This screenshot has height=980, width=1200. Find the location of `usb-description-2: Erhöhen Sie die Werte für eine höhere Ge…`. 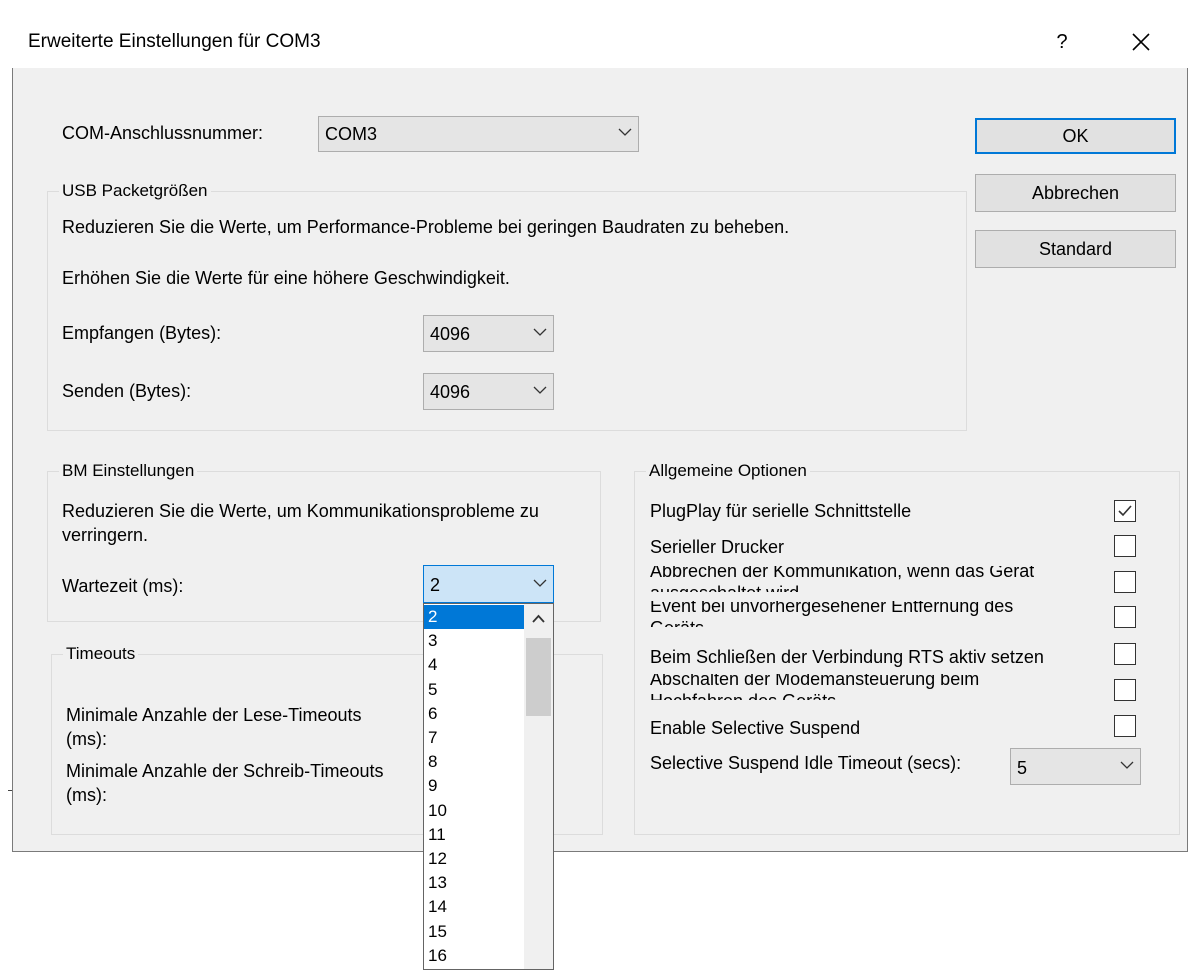

usb-description-2: Erhöhen Sie die Werte für eine höhere Ge… is located at coordinates (286, 278).